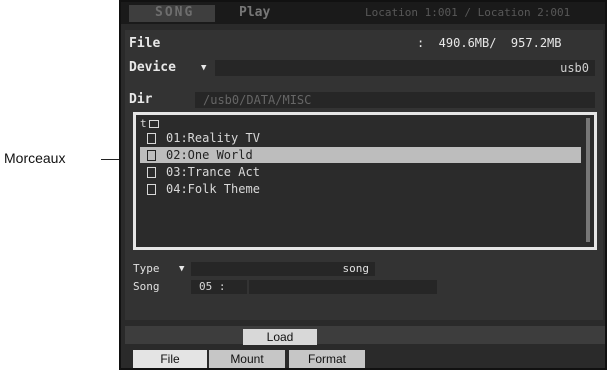  I want to click on tab-song: SONG, so click(172, 13).